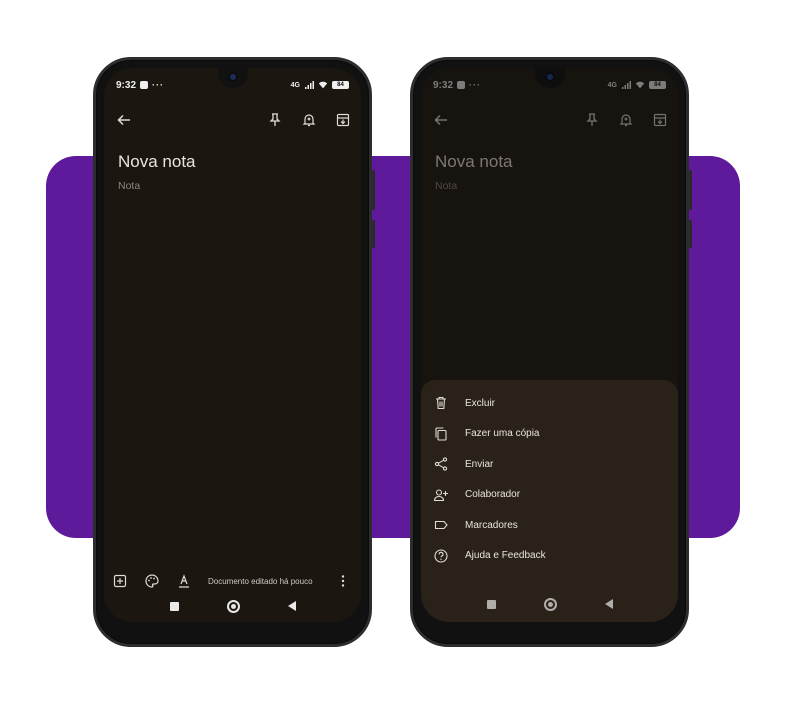 Image resolution: width=795 pixels, height=704 pixels. Describe the element at coordinates (275, 120) in the screenshot. I see `pin-icon` at that location.